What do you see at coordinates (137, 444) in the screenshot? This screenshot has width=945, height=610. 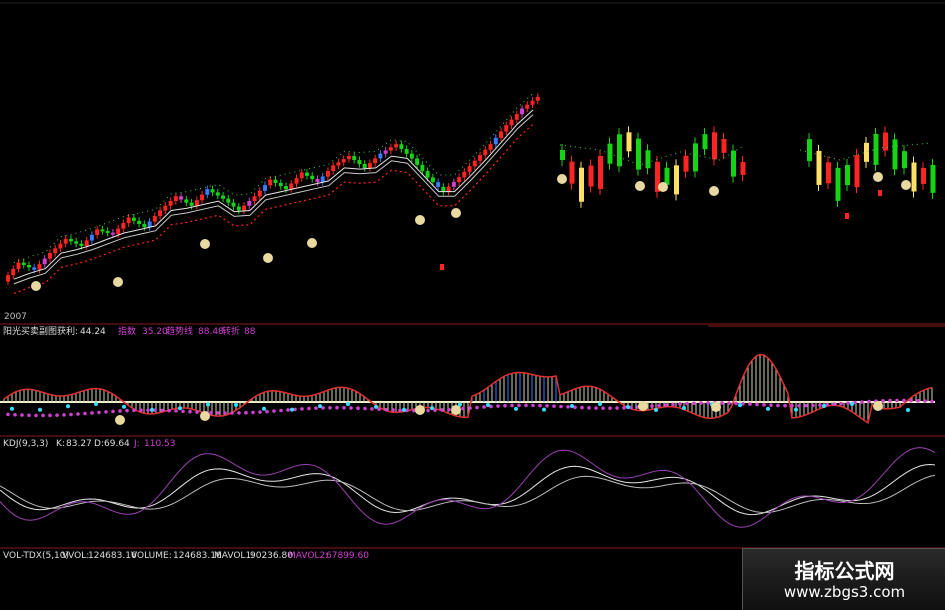 I see `kdj-j-label: J:` at bounding box center [137, 444].